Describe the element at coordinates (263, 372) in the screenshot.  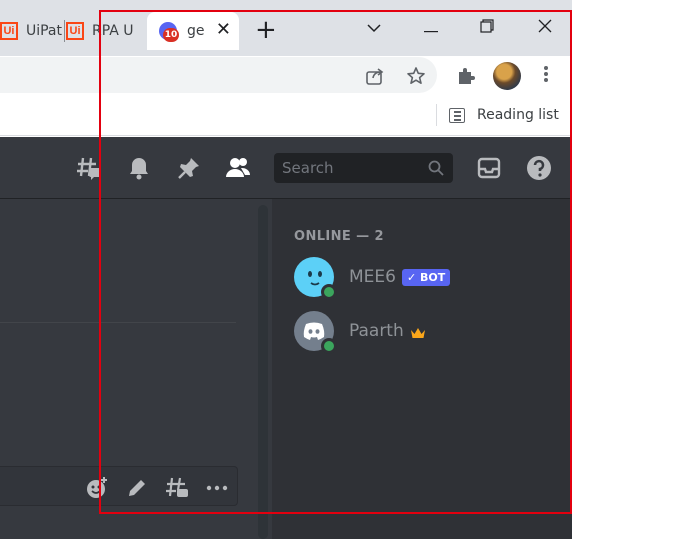
I see `chat-scrollbar` at that location.